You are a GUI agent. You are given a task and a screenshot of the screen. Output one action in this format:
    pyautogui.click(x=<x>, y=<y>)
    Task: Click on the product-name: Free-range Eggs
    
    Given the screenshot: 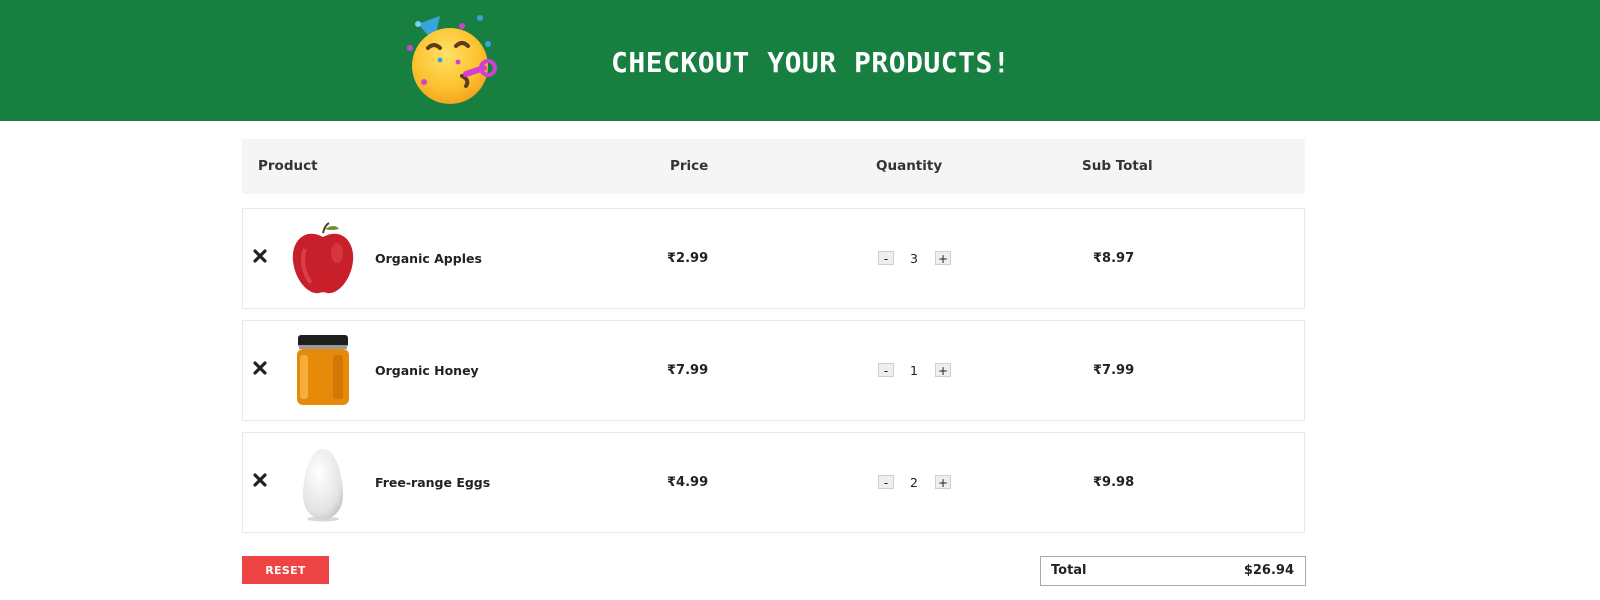 What is the action you would take?
    pyautogui.click(x=433, y=482)
    